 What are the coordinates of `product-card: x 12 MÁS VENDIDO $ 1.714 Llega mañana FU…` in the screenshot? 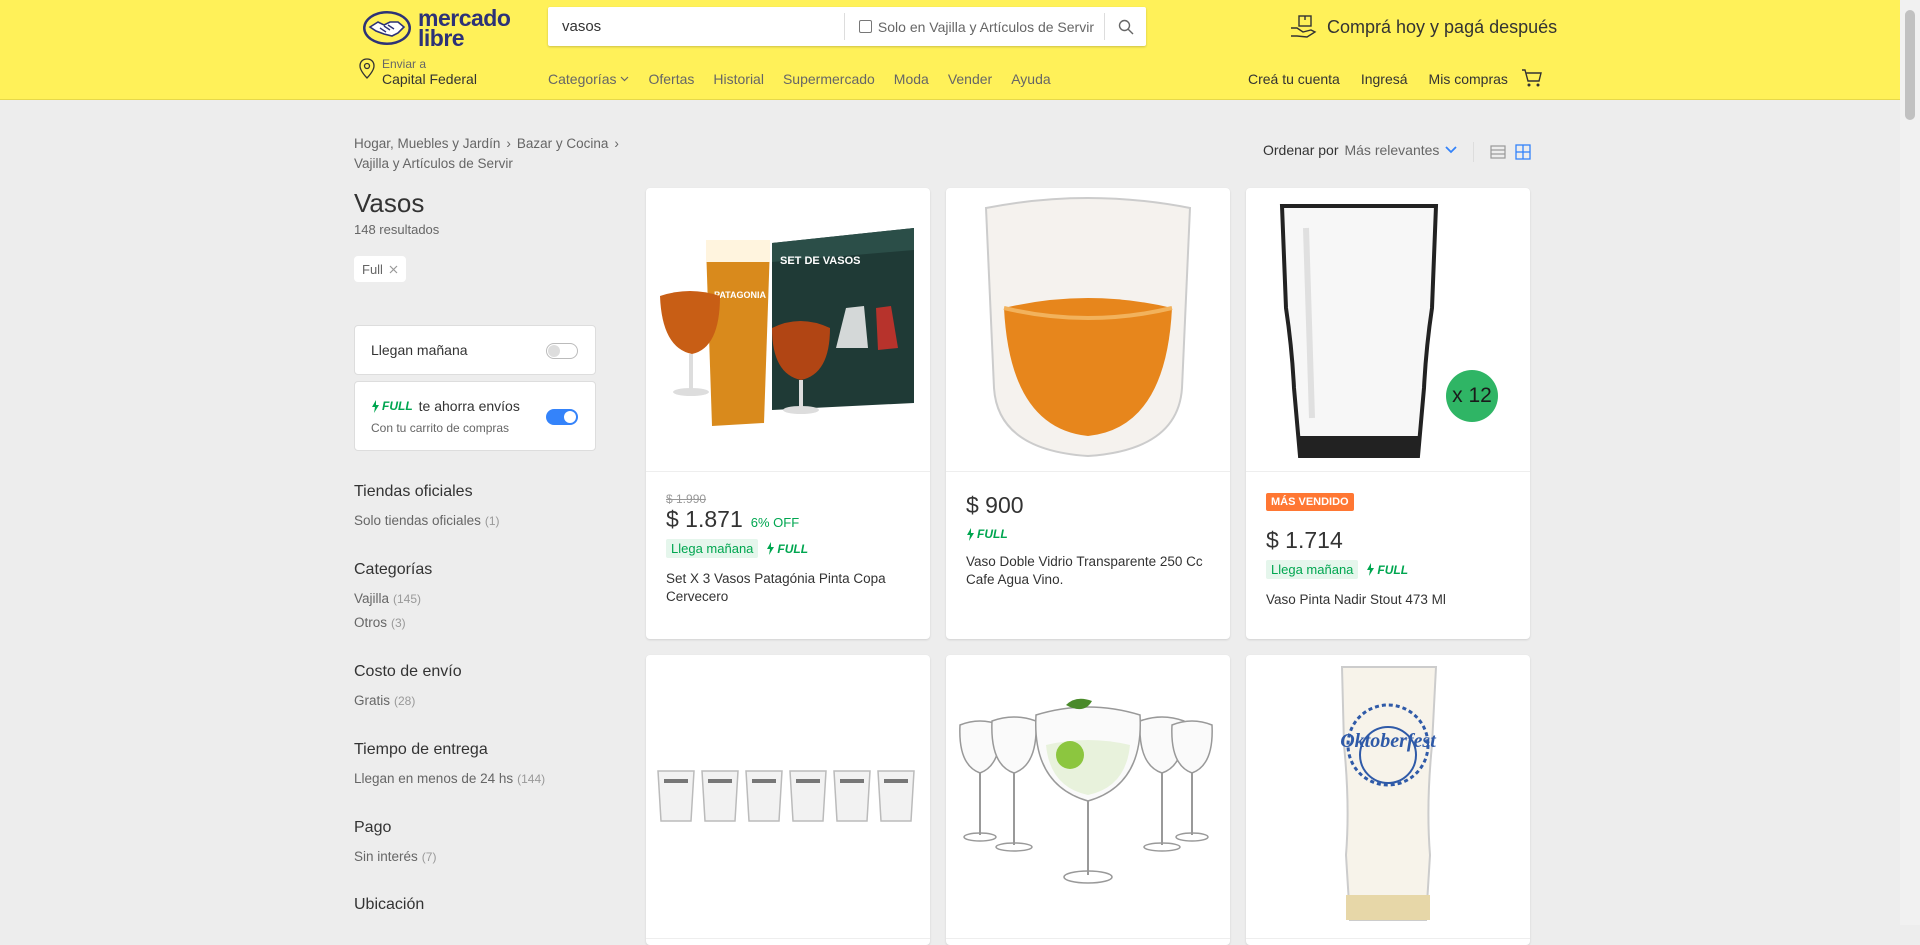 It's located at (1388, 413).